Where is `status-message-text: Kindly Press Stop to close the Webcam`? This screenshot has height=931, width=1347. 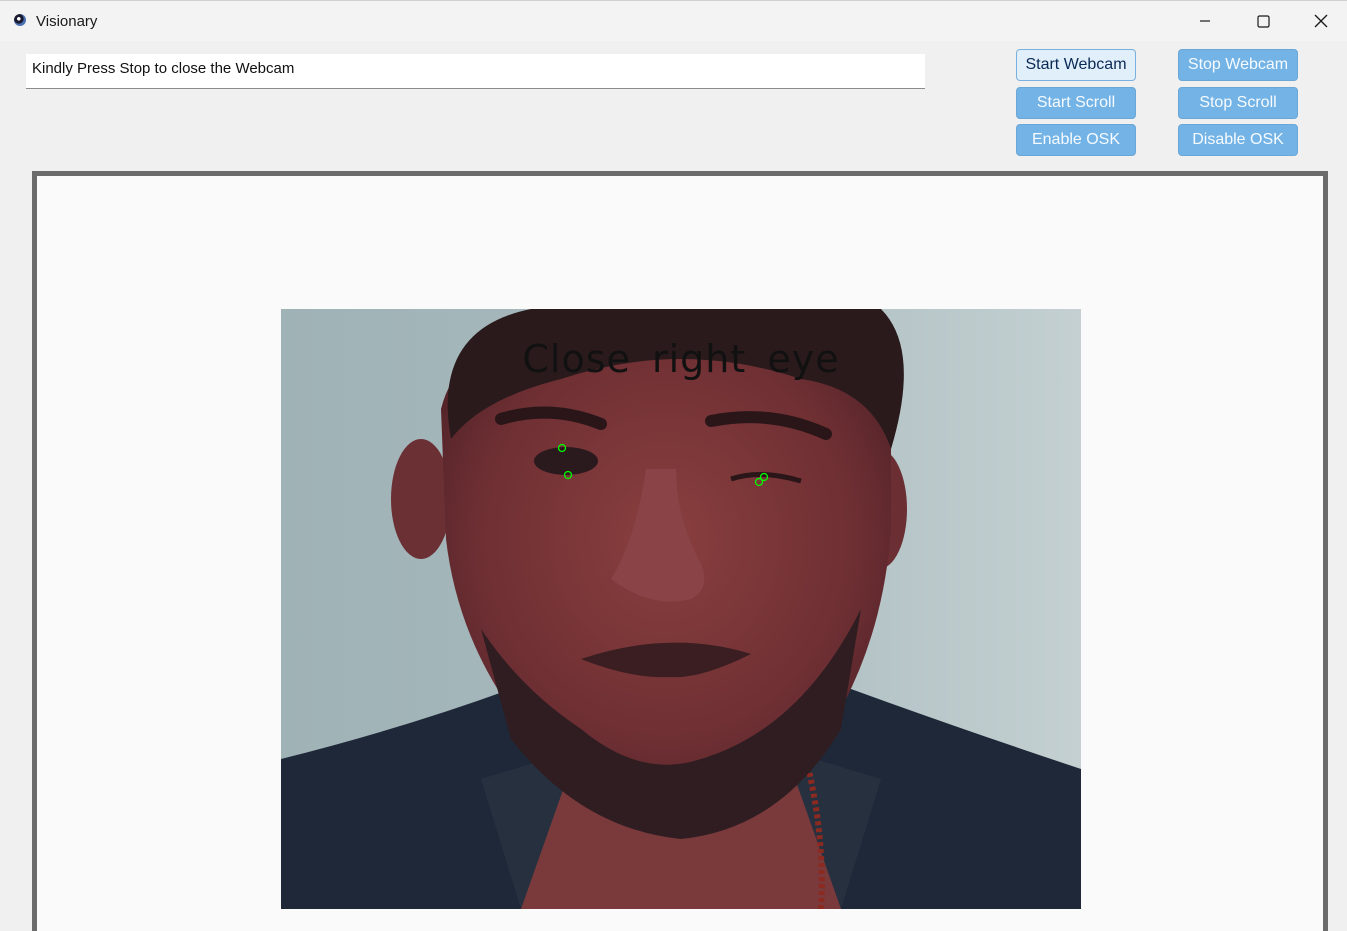 status-message-text: Kindly Press Stop to close the Webcam is located at coordinates (163, 68).